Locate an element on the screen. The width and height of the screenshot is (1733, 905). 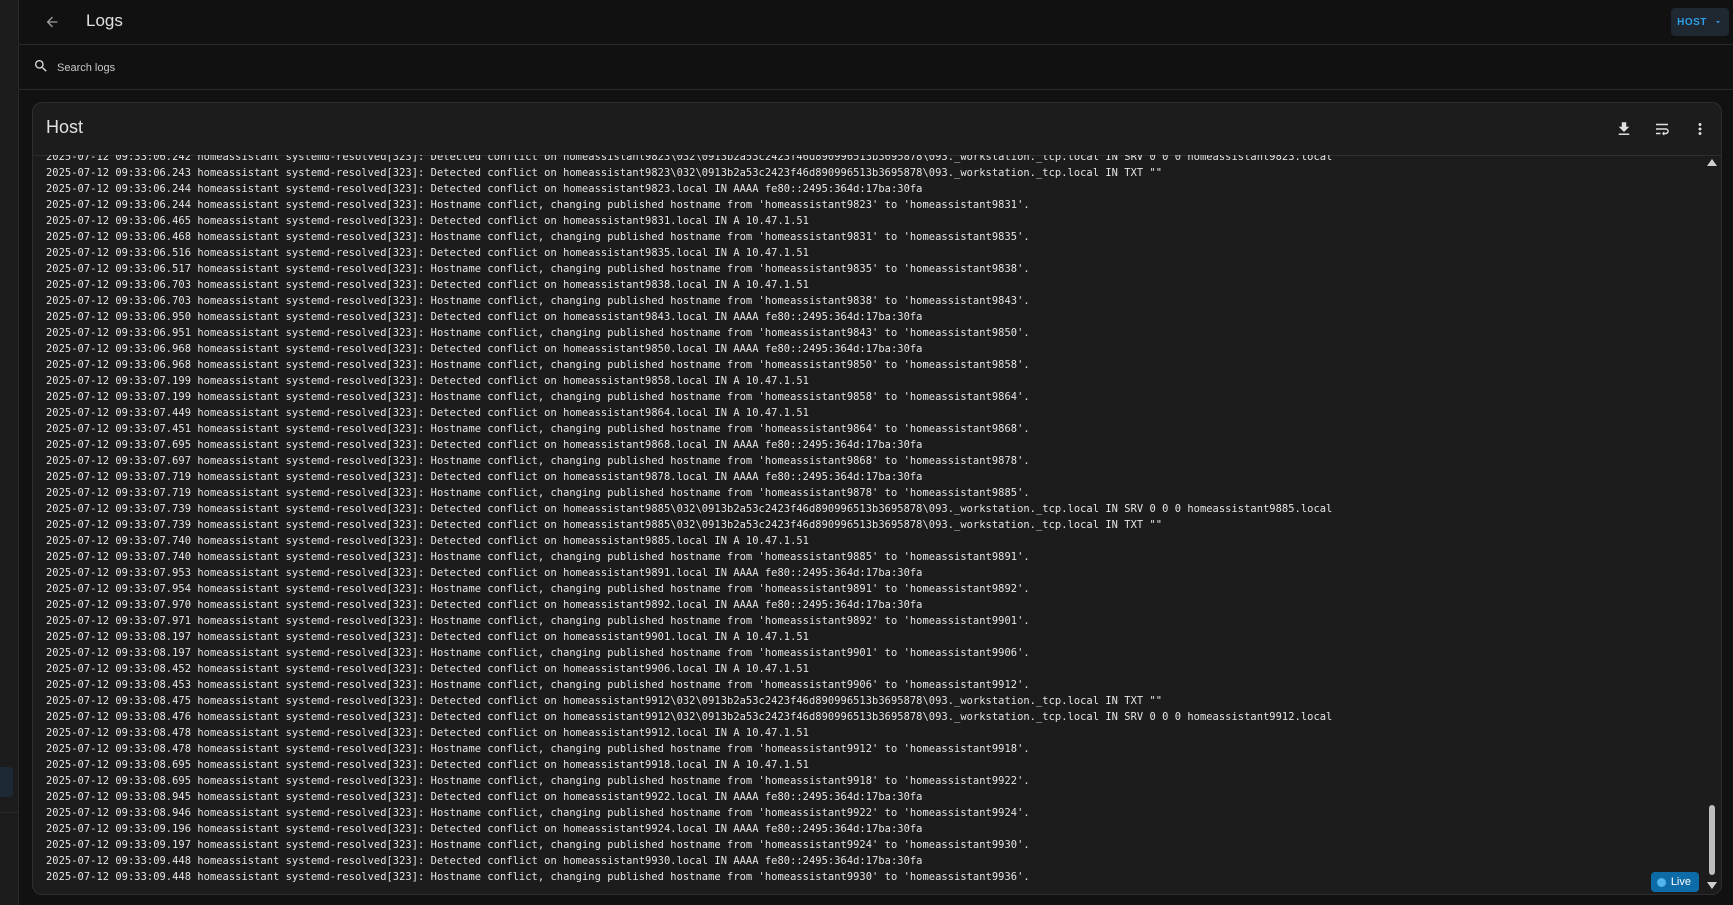
sidebar-divider is located at coordinates (9, 812).